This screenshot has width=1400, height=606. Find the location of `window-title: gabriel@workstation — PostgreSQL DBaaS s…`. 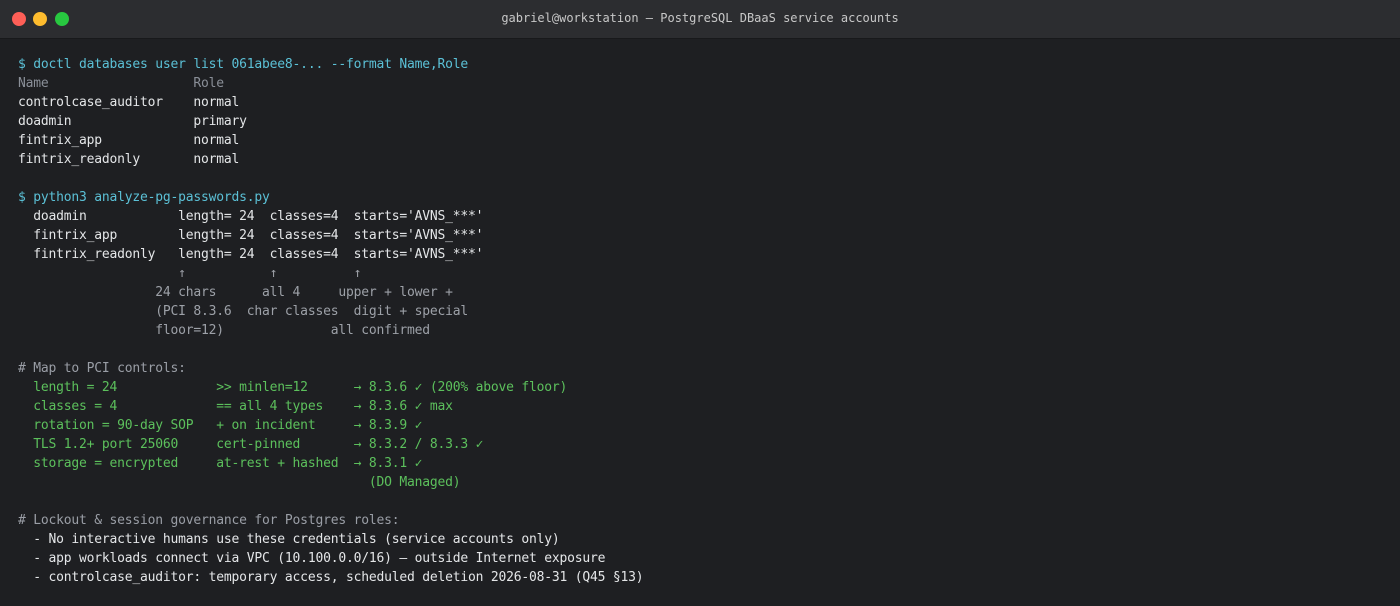

window-title: gabriel@workstation — PostgreSQL DBaaS s… is located at coordinates (700, 18).